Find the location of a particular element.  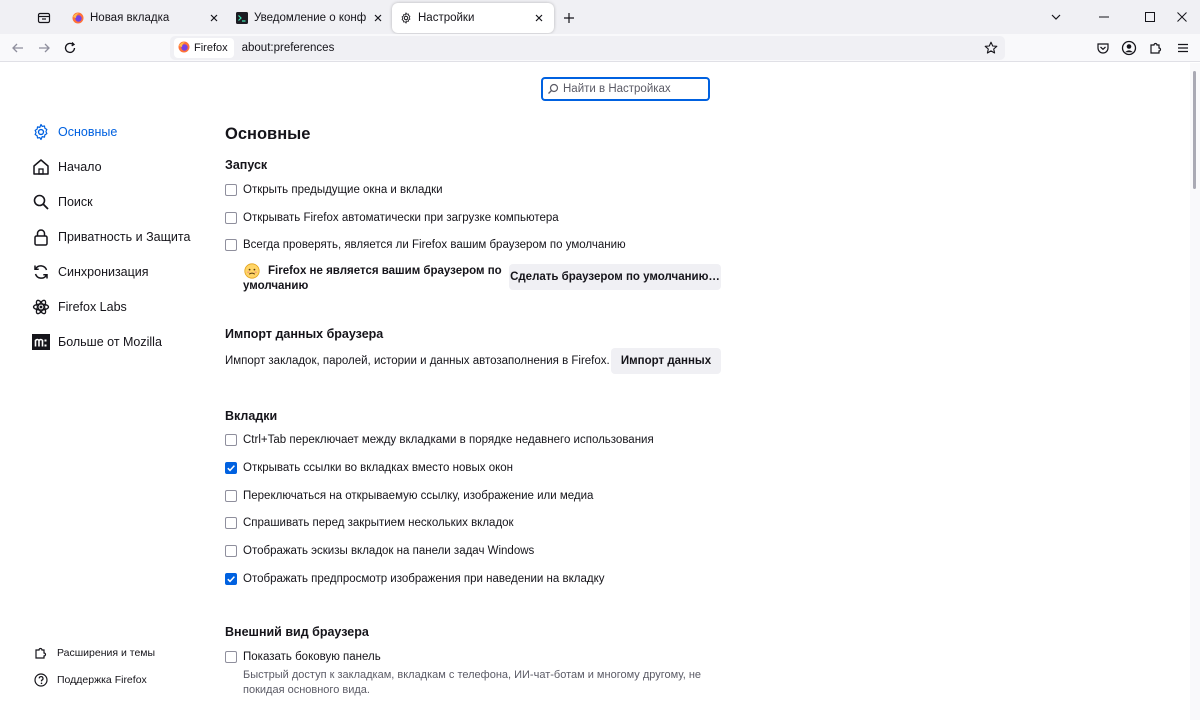

firefox-view-icon is located at coordinates (44, 18).